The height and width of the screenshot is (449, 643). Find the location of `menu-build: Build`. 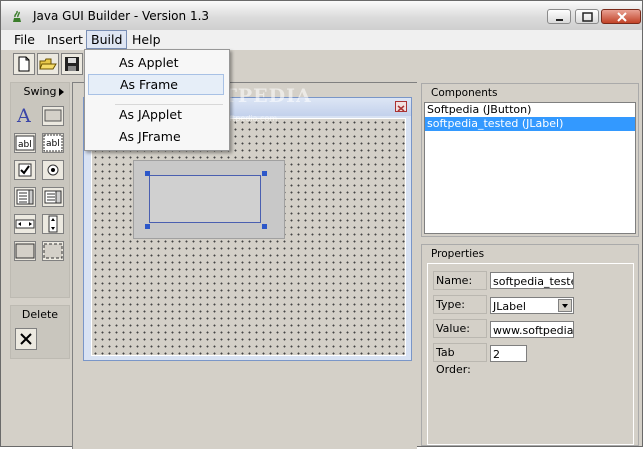

menu-build: Build is located at coordinates (107, 39).